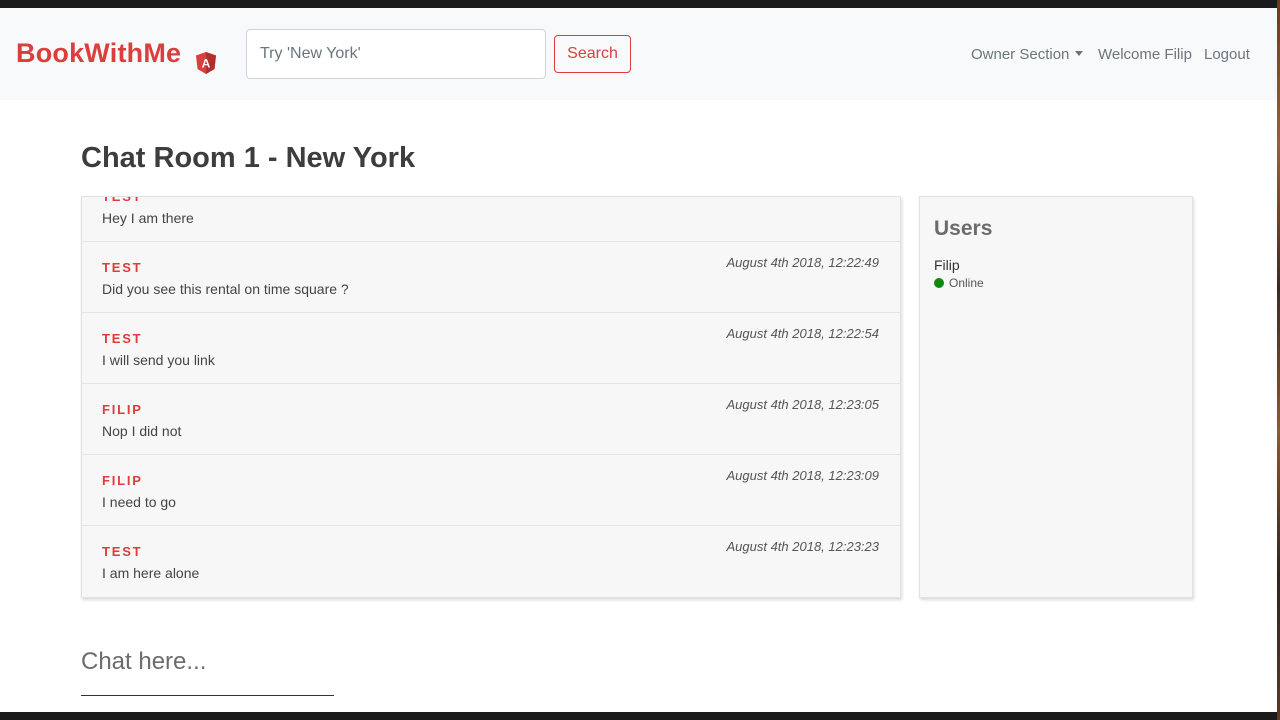 The image size is (1280, 720). What do you see at coordinates (207, 662) in the screenshot?
I see `chat-input` at bounding box center [207, 662].